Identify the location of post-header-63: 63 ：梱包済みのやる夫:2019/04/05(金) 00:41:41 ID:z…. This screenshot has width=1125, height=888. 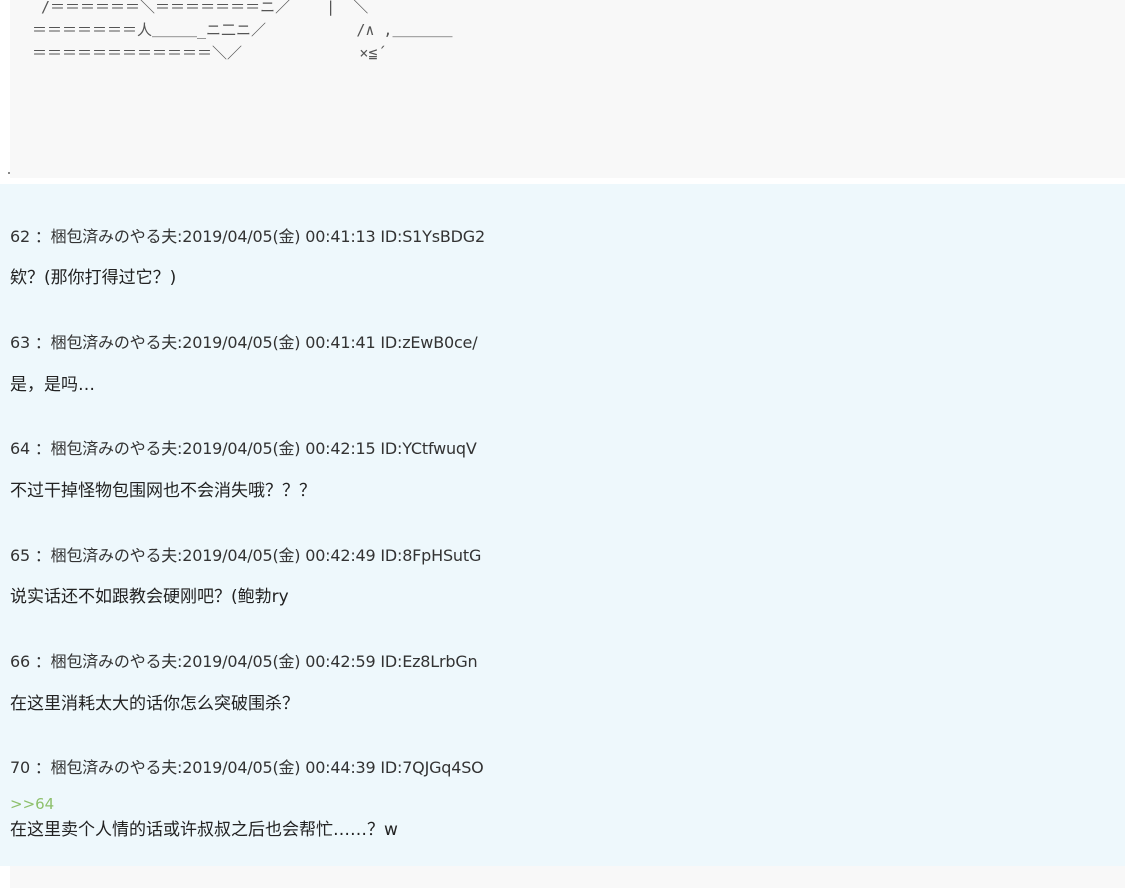
(244, 342).